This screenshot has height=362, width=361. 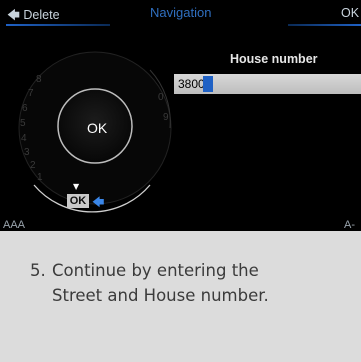 What do you see at coordinates (23, 123) in the screenshot?
I see `speller-digit: 5` at bounding box center [23, 123].